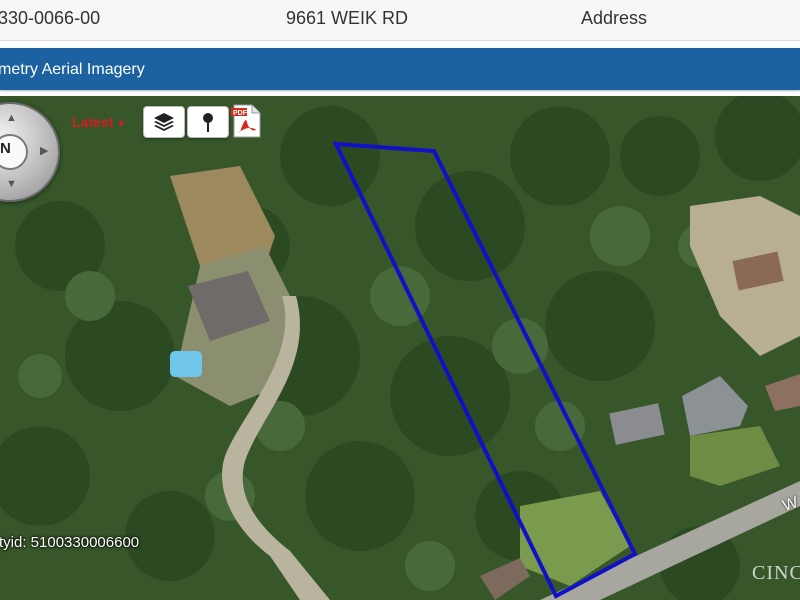  Describe the element at coordinates (614, 18) in the screenshot. I see `parcel-address-type: Address` at that location.